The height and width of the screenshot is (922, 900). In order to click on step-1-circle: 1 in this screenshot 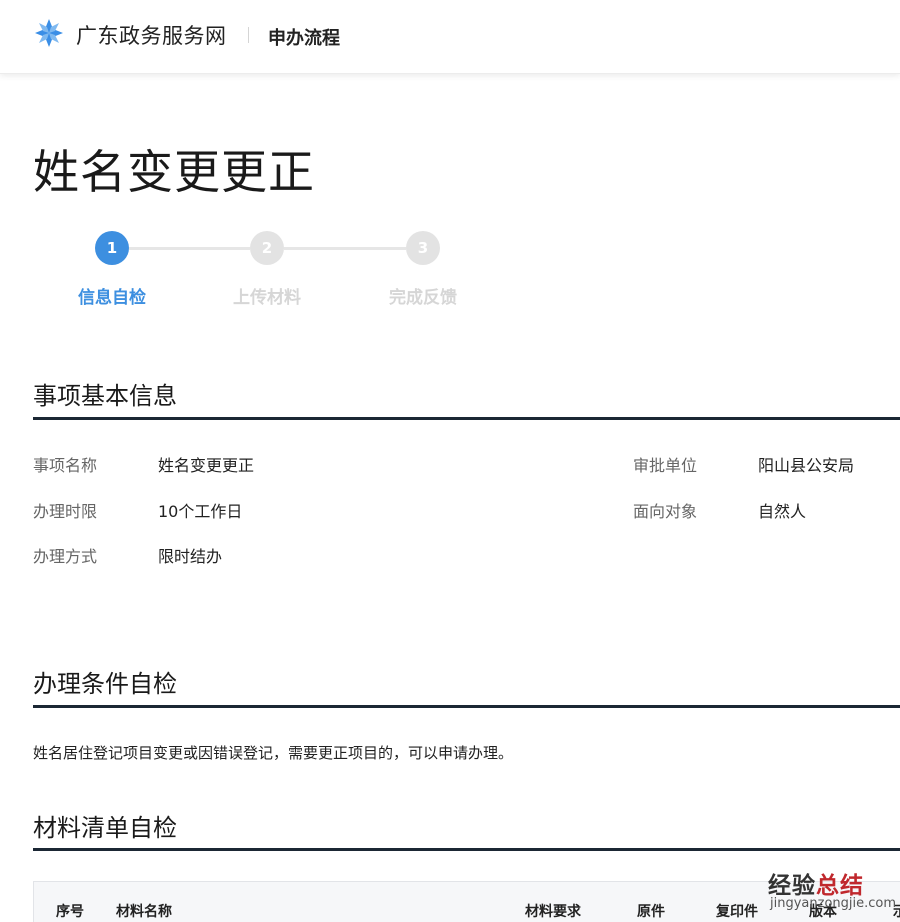, I will do `click(112, 248)`.